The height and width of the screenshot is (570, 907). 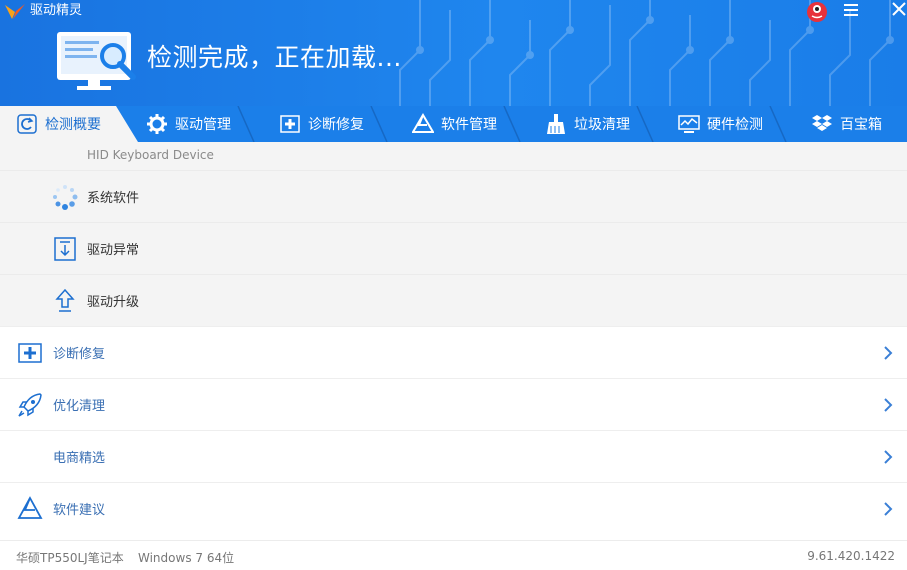 What do you see at coordinates (27, 124) in the screenshot?
I see `refresh-icon` at bounding box center [27, 124].